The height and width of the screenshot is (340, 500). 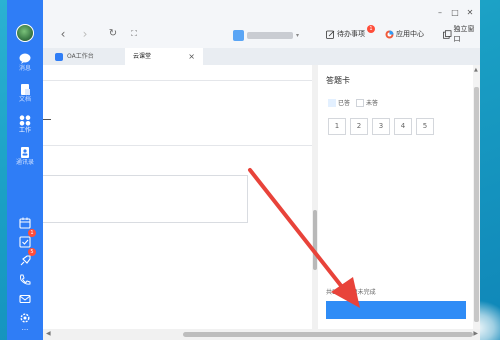 What do you see at coordinates (359, 126) in the screenshot?
I see `question-number-button: 2` at bounding box center [359, 126].